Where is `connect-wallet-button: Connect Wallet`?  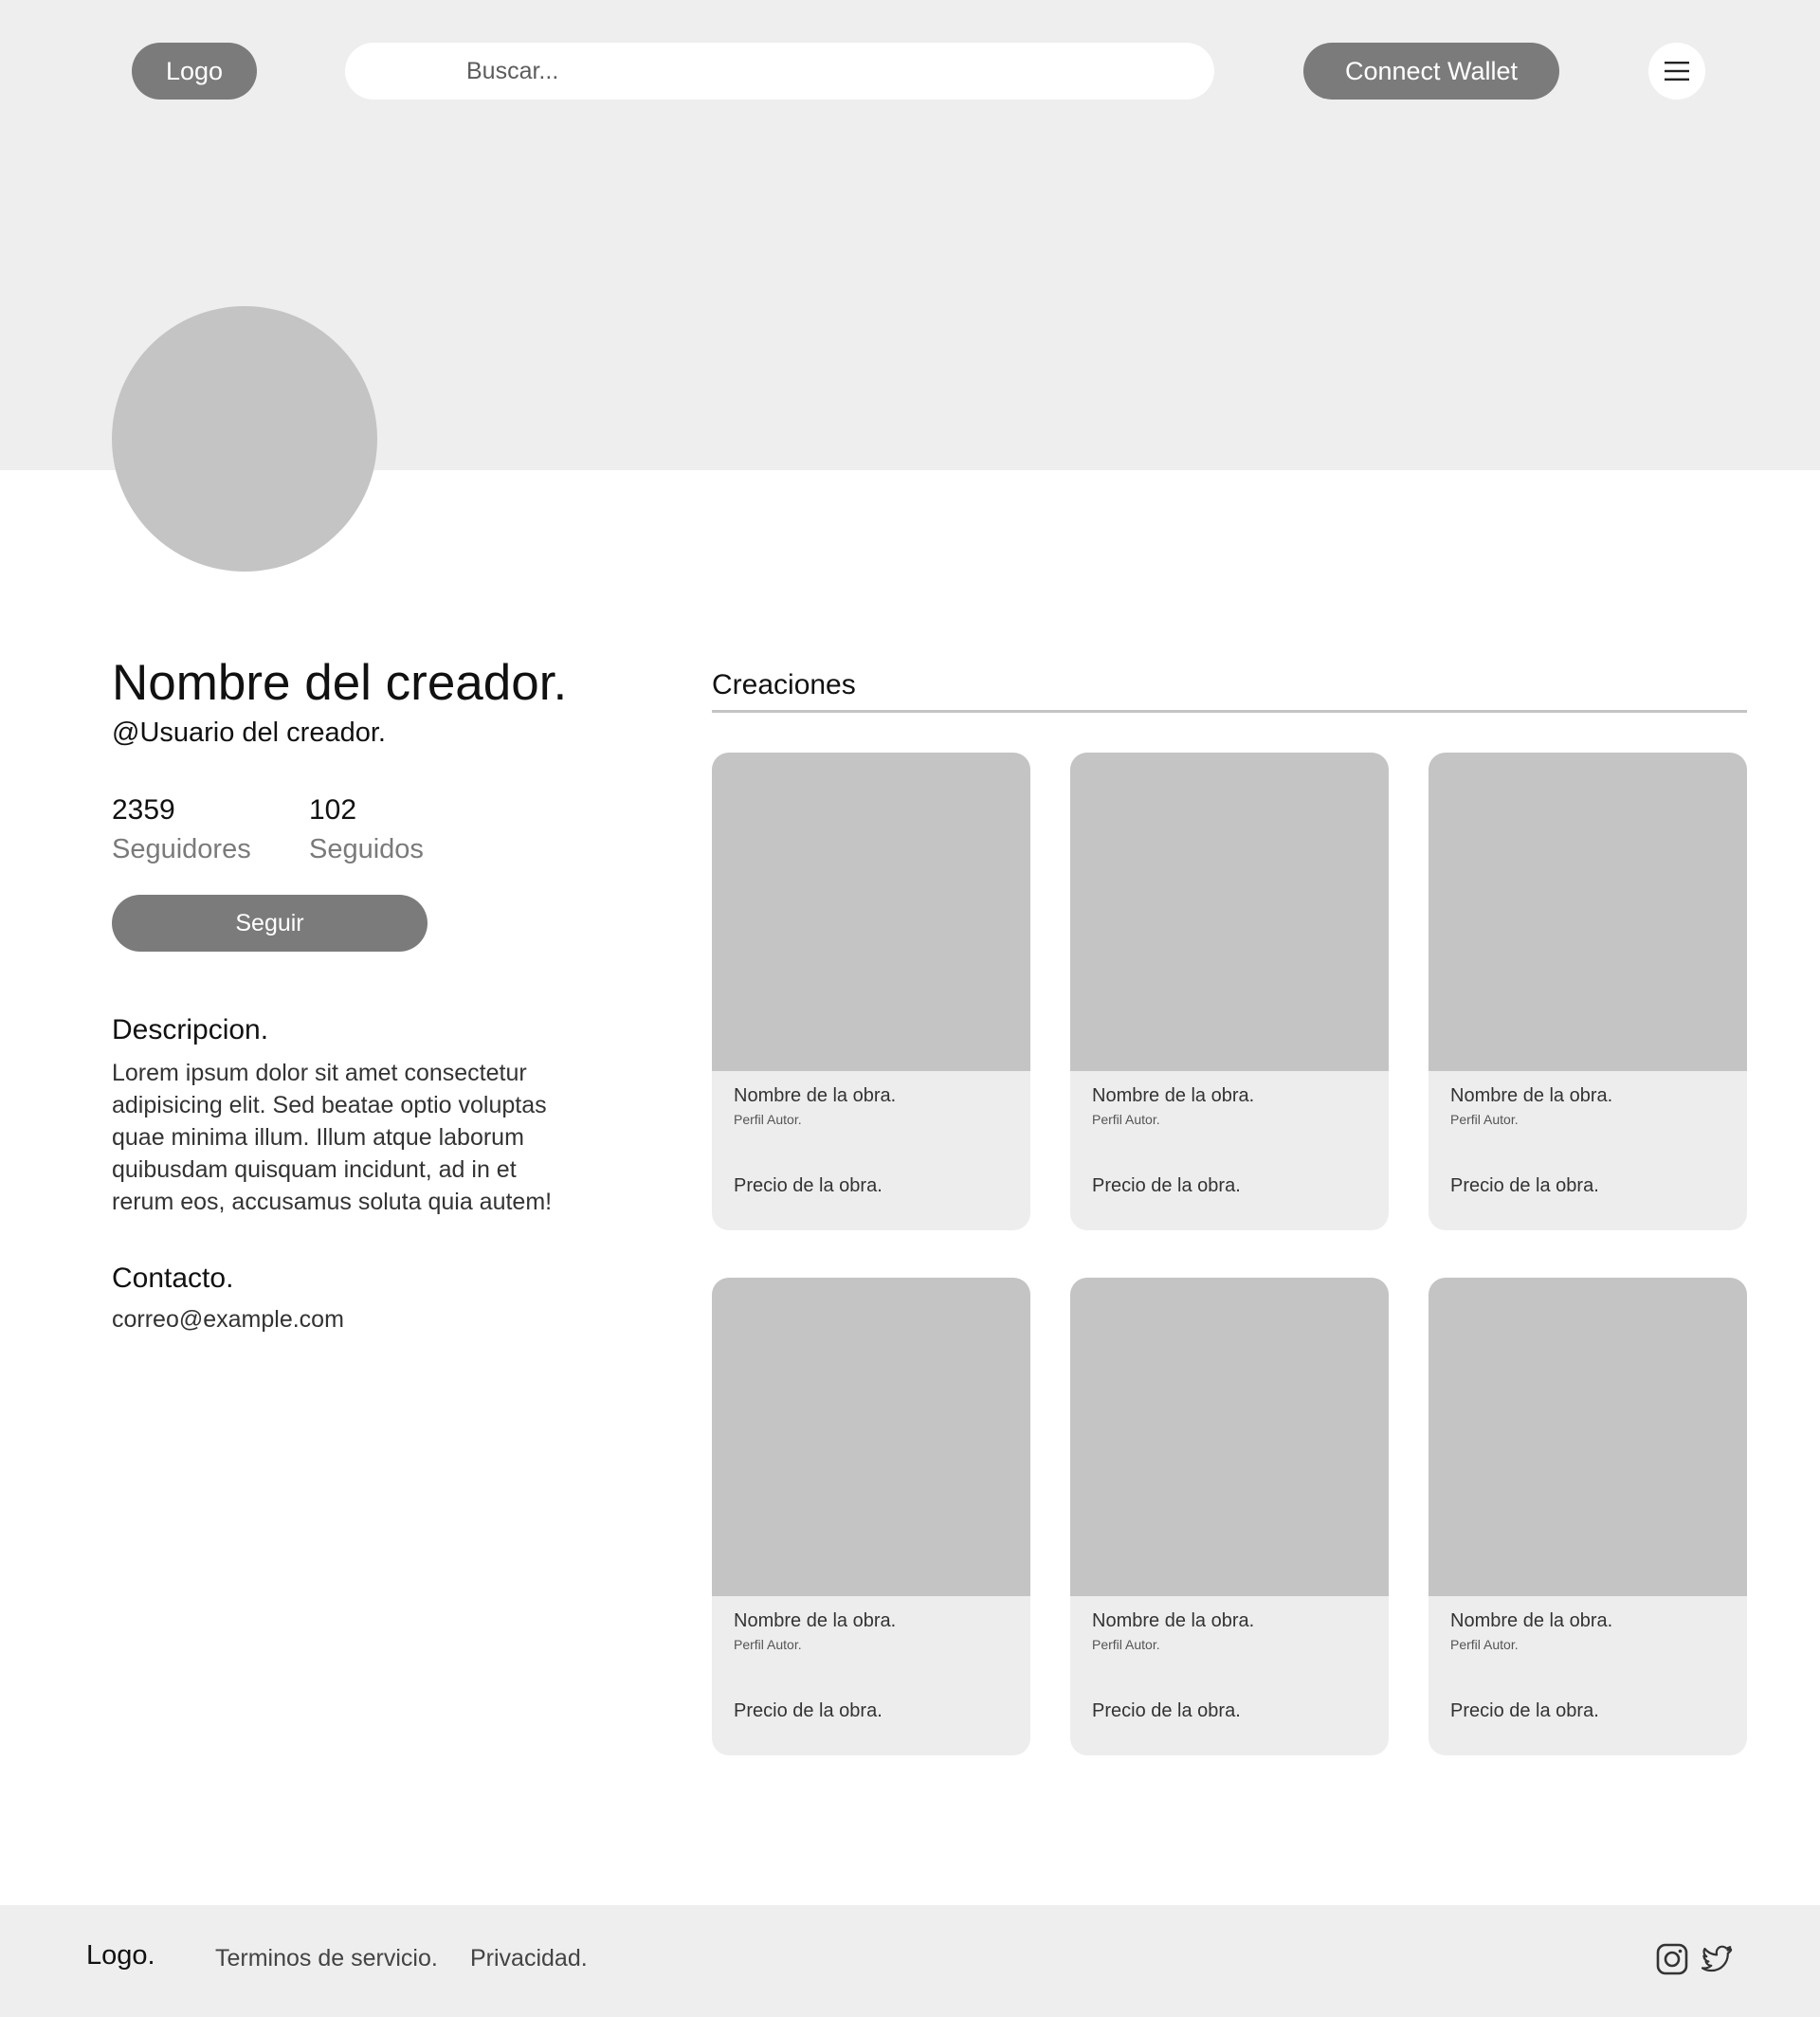 connect-wallet-button: Connect Wallet is located at coordinates (1431, 72).